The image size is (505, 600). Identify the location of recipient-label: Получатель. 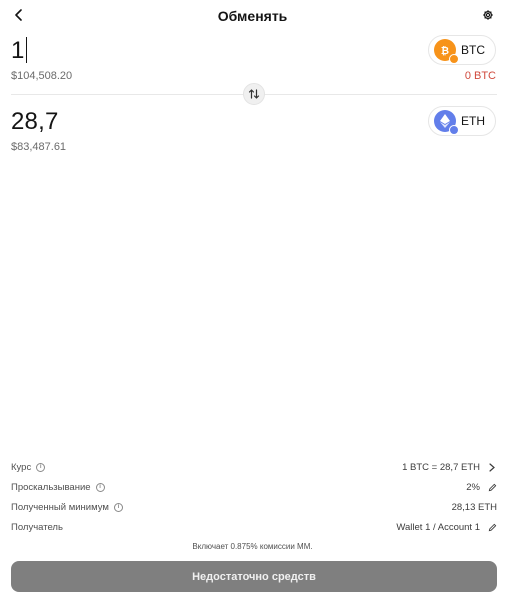
(37, 527).